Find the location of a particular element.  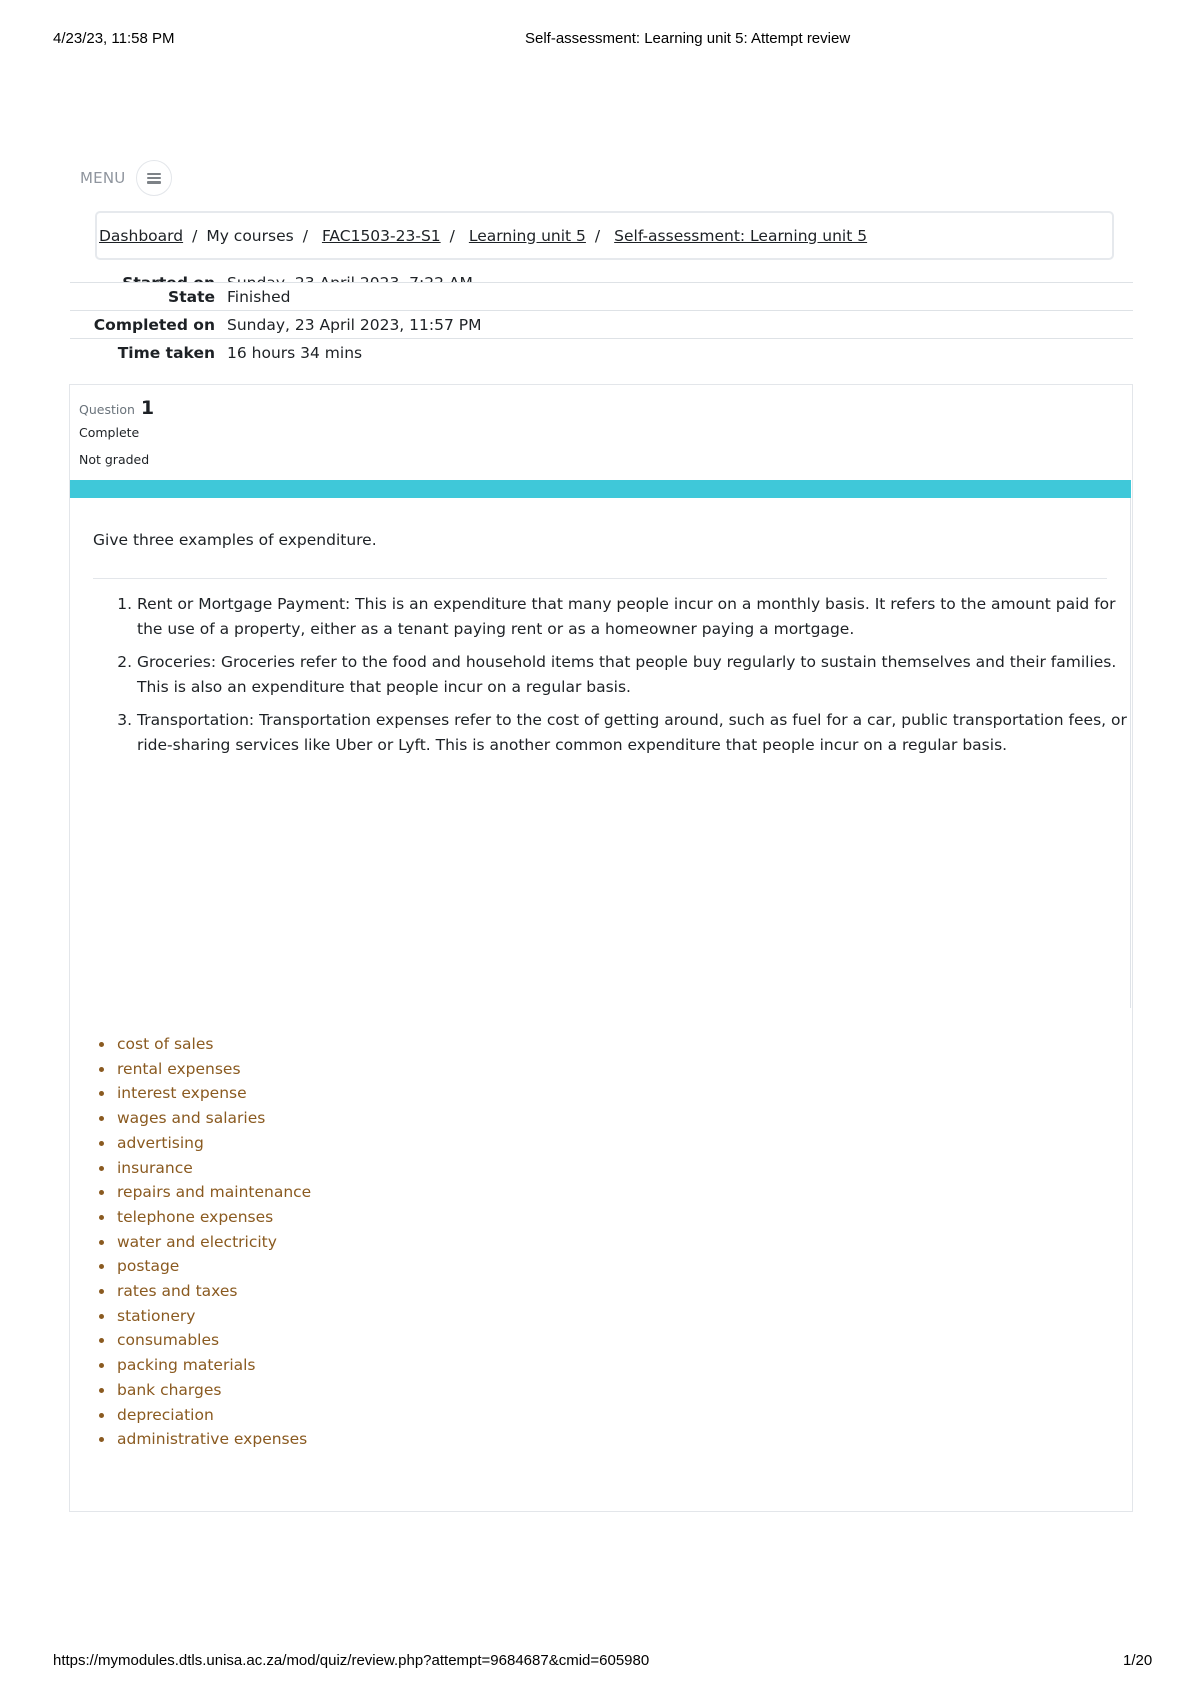

summary-value: Finished is located at coordinates (259, 296).